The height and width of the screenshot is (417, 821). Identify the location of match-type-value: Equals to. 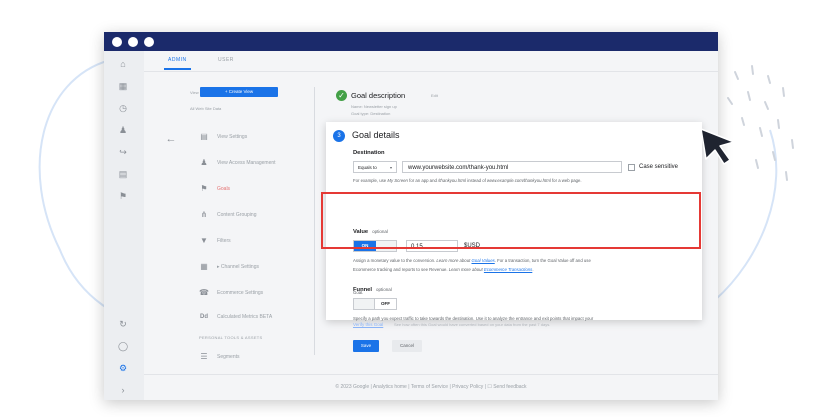
(367, 167).